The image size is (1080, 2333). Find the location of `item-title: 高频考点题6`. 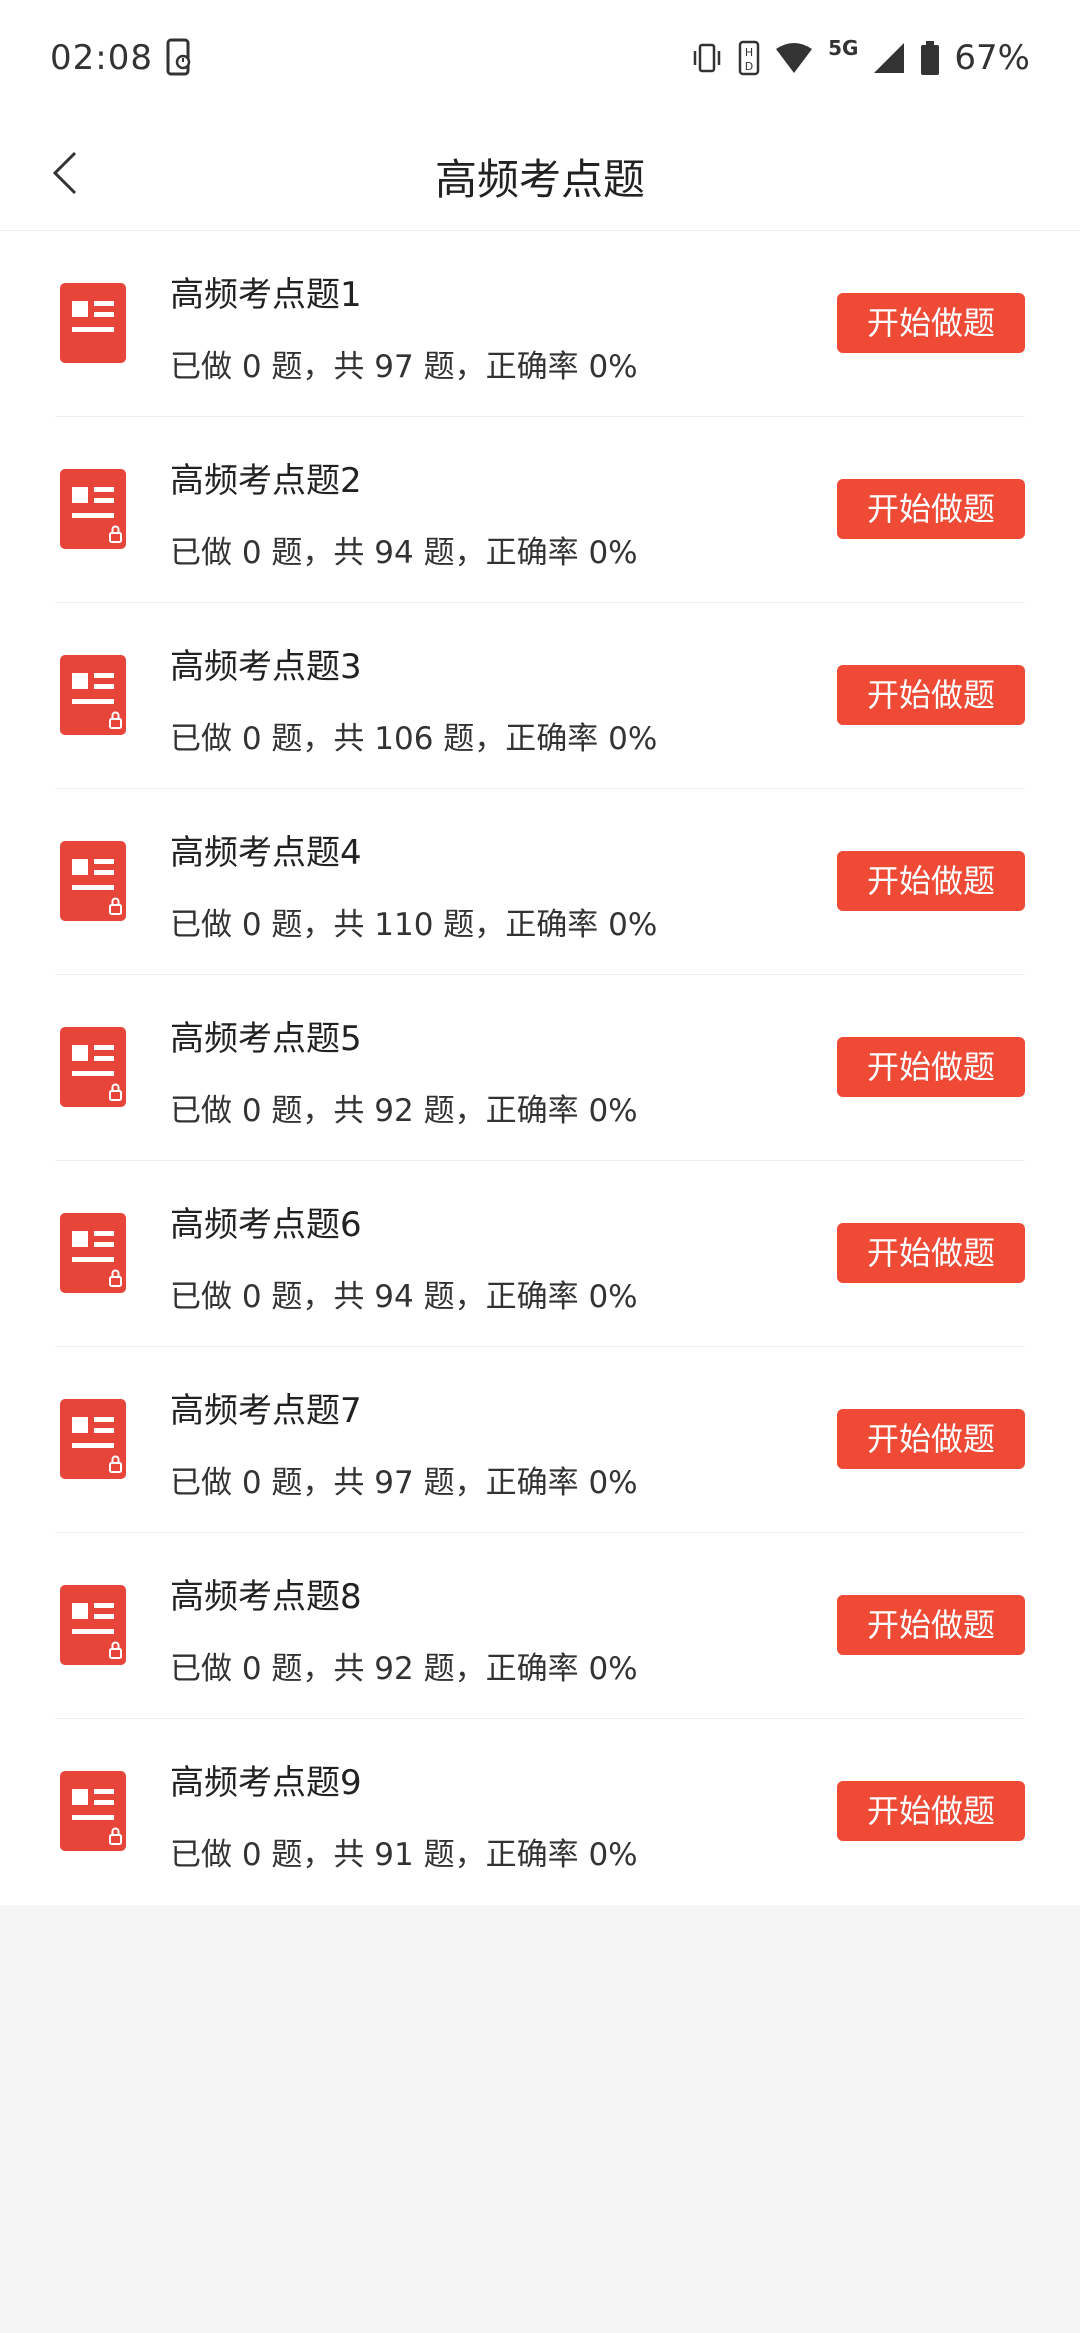

item-title: 高频考点题6 is located at coordinates (266, 1225).